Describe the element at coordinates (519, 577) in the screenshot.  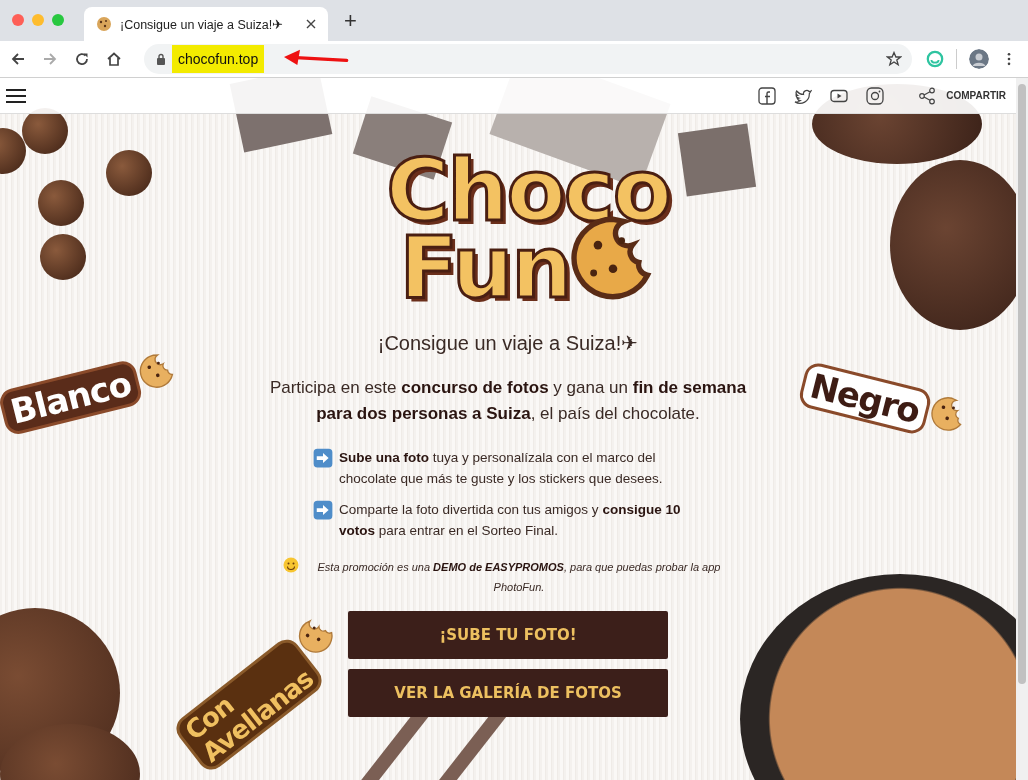
I see `demo-note: Esta promoción es una DEMO de EASYPROMOS, para que puedas probar la app PhotoFun.` at that location.